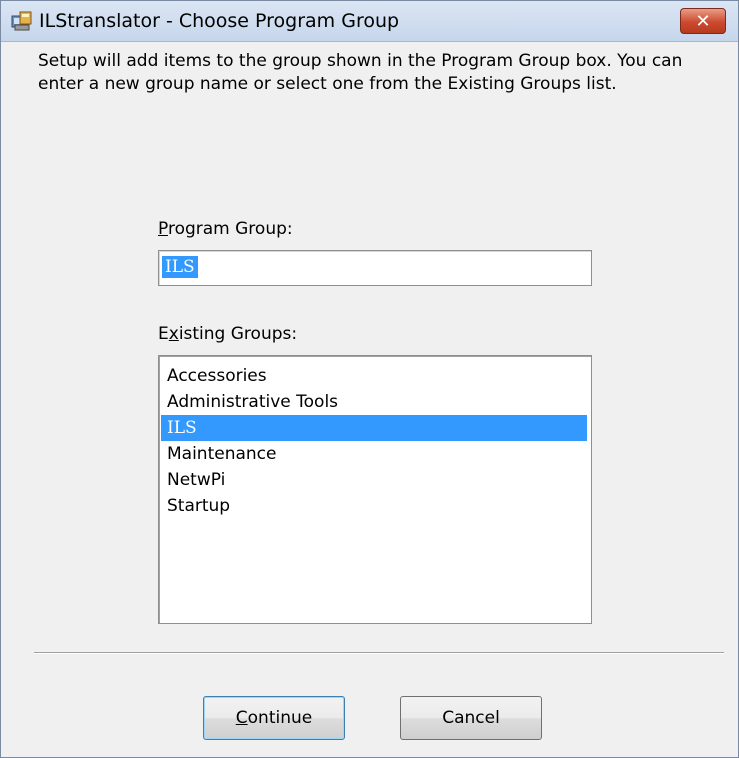  What do you see at coordinates (230, 229) in the screenshot?
I see `program-group-label-text: rogram Group:` at bounding box center [230, 229].